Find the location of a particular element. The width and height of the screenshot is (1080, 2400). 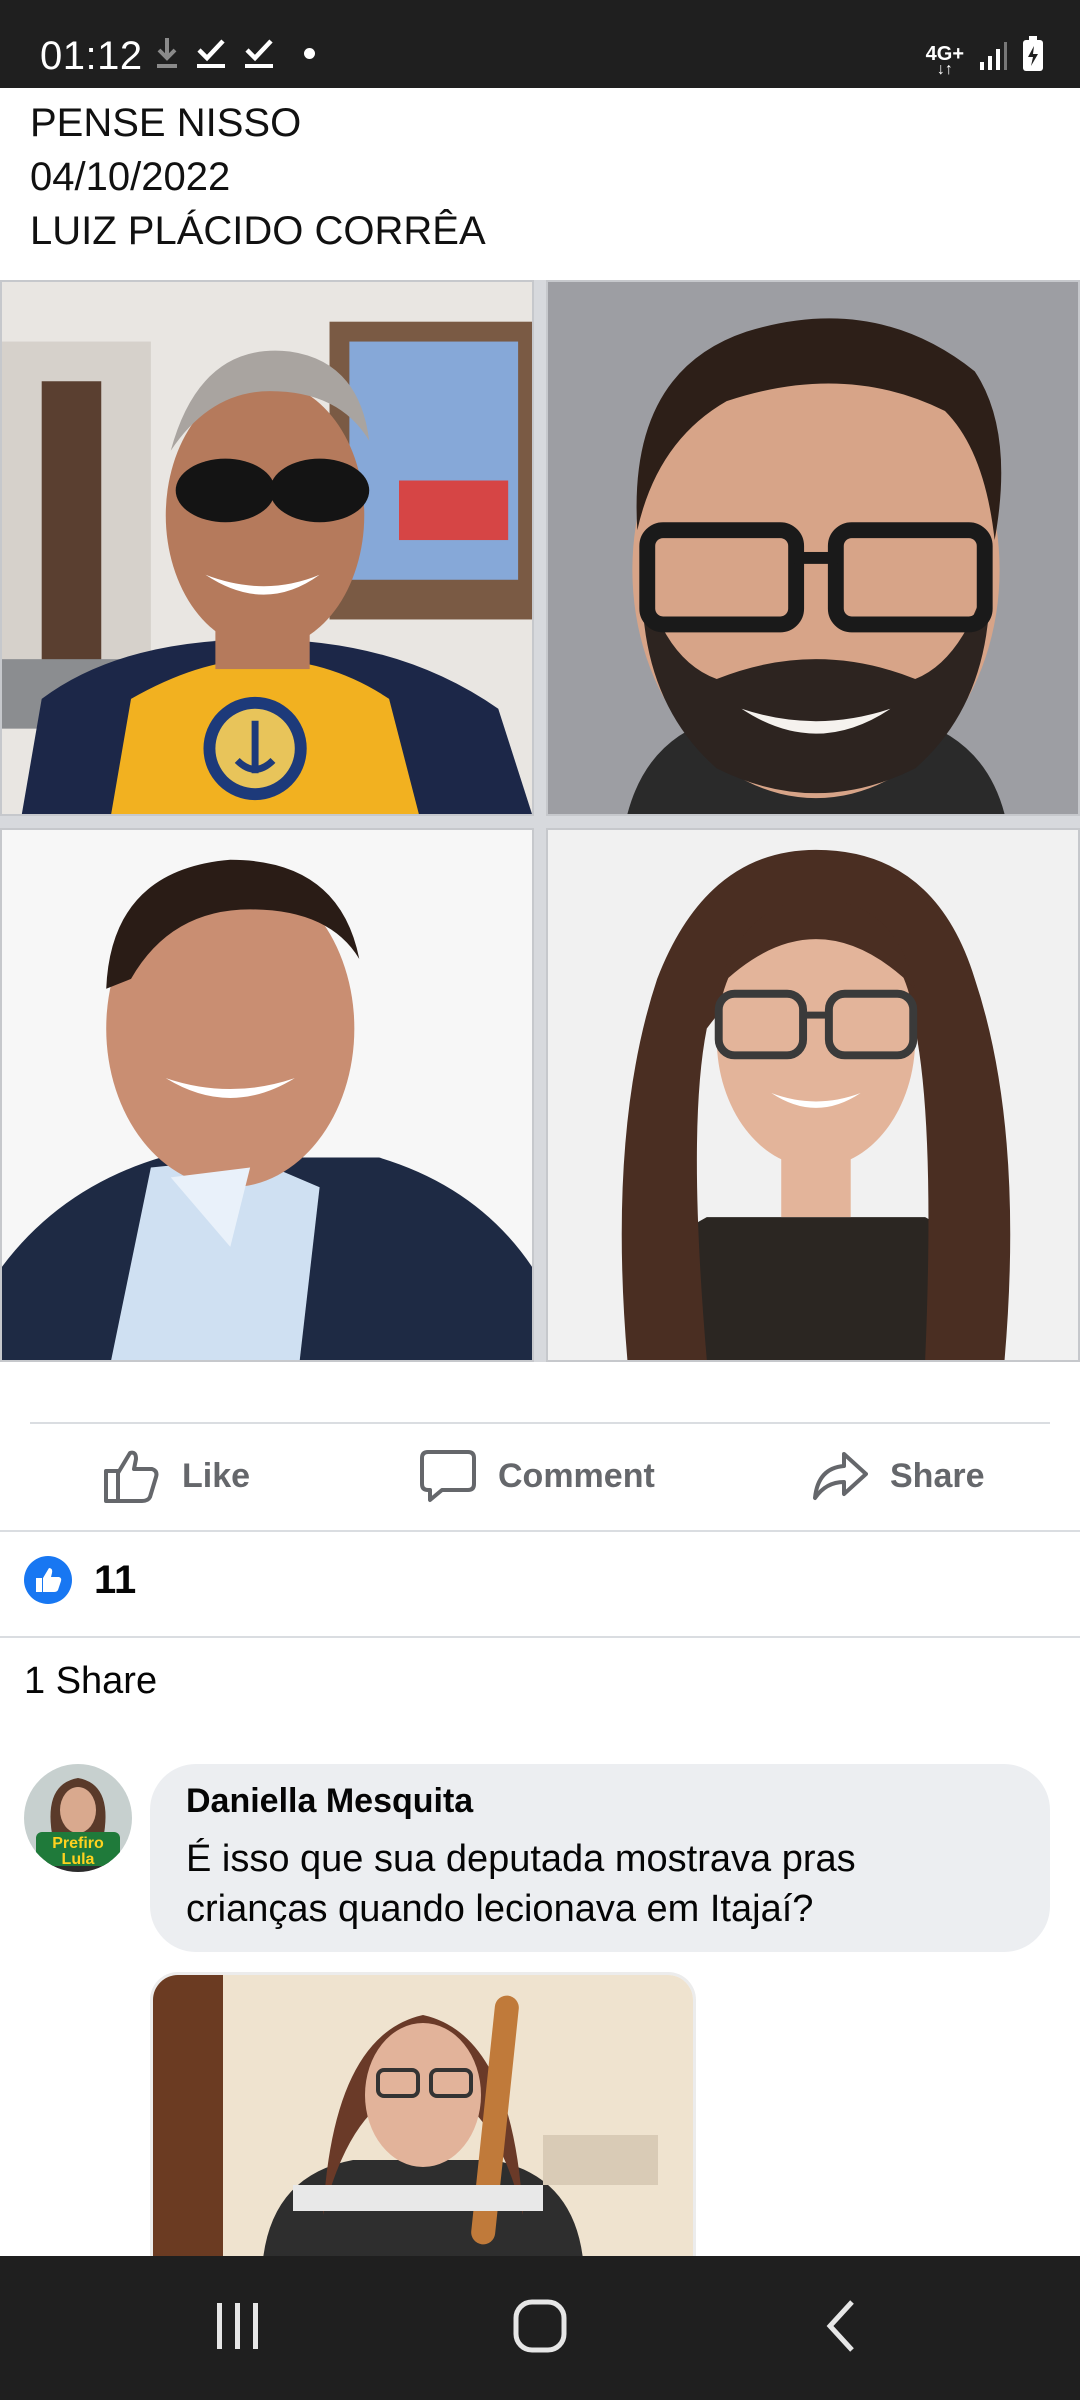

home-button is located at coordinates (540, 2328).